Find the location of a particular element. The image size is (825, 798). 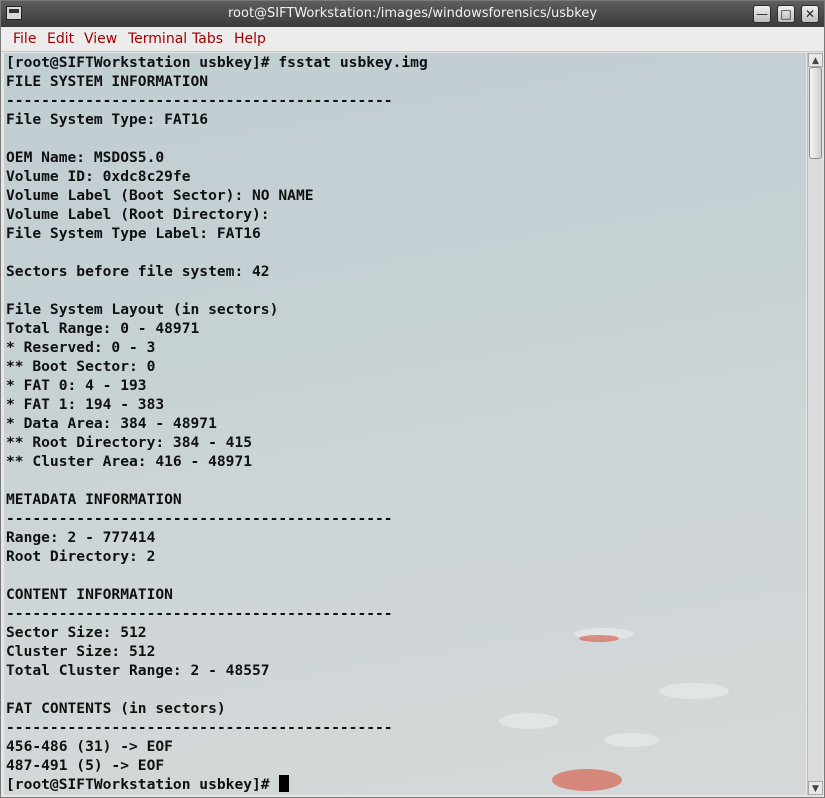

terminal-line: * Data Area: 384 - 48971 is located at coordinates (111, 423).